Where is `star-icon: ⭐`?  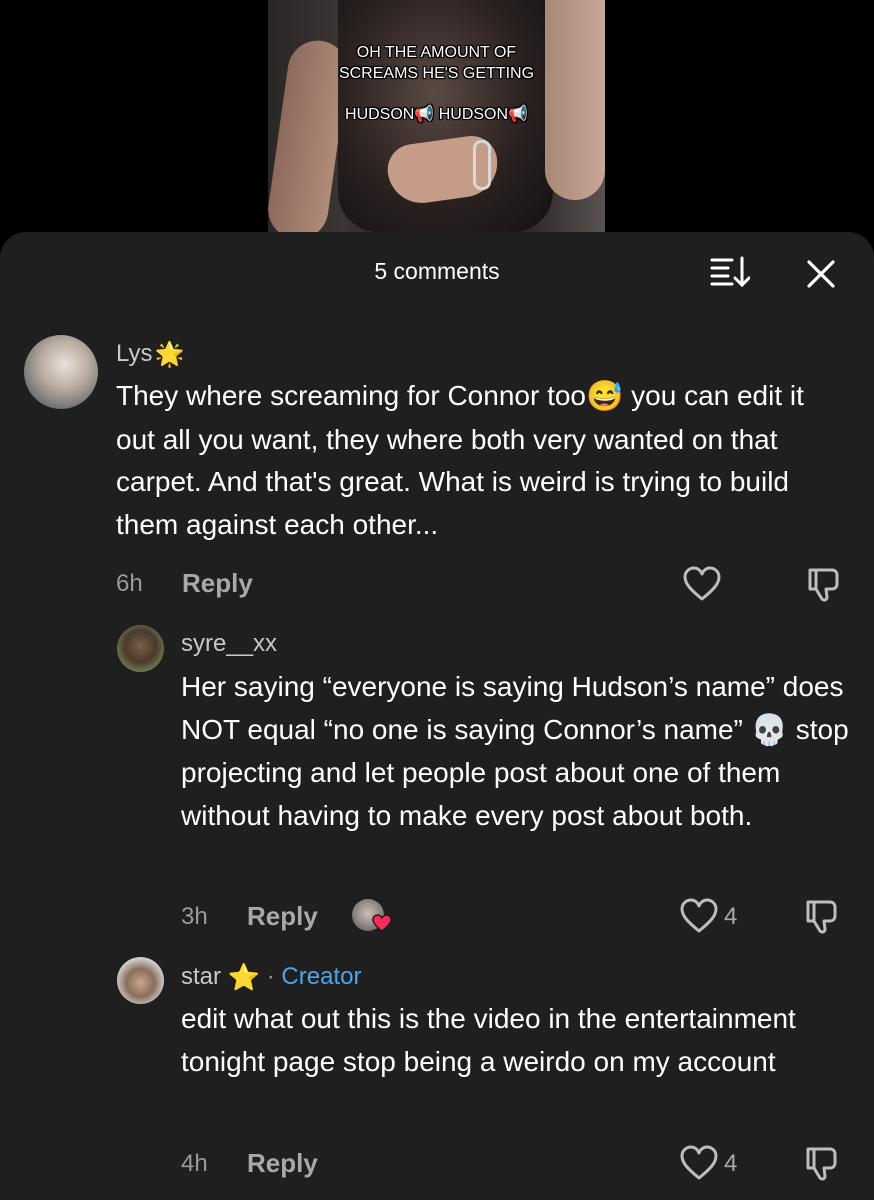
star-icon: ⭐ is located at coordinates (244, 977).